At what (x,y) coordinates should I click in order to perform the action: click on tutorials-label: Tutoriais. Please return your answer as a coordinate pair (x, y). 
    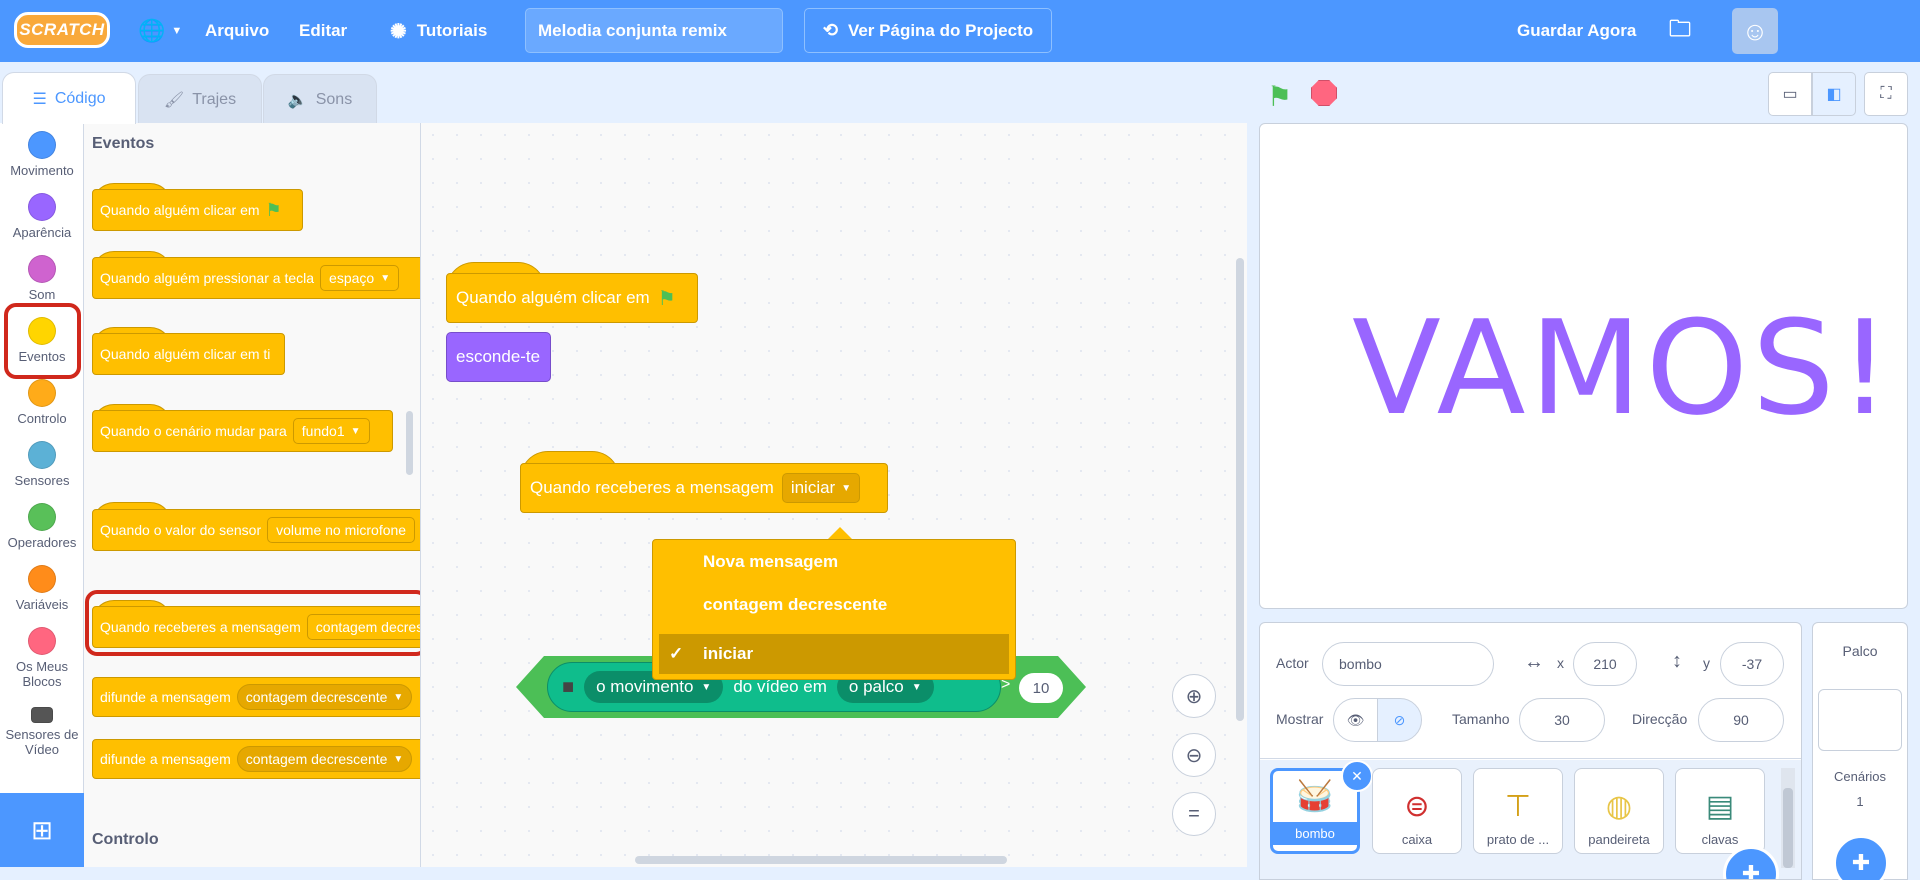
    Looking at the image, I should click on (452, 30).